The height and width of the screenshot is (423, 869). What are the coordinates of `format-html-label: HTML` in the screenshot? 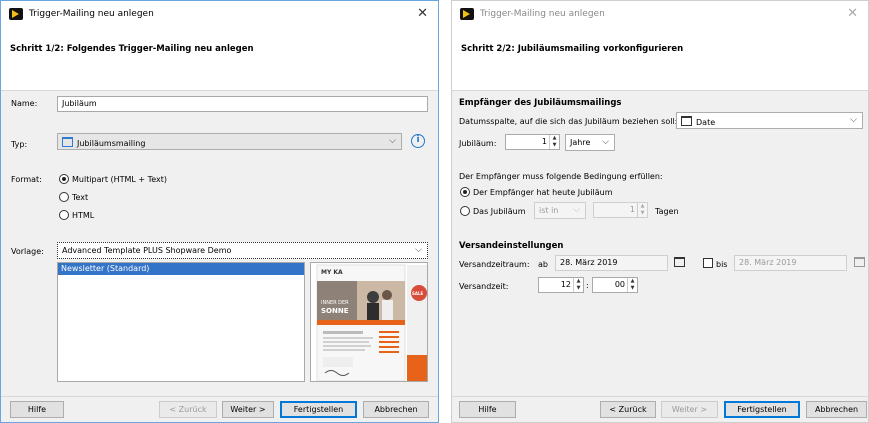 It's located at (83, 215).